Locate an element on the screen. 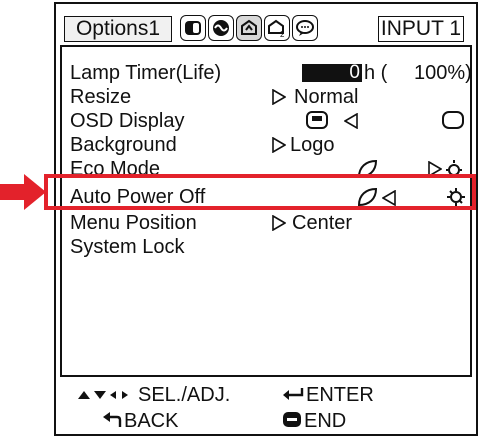  eco-mode-label: Eco Mode is located at coordinates (115, 169).